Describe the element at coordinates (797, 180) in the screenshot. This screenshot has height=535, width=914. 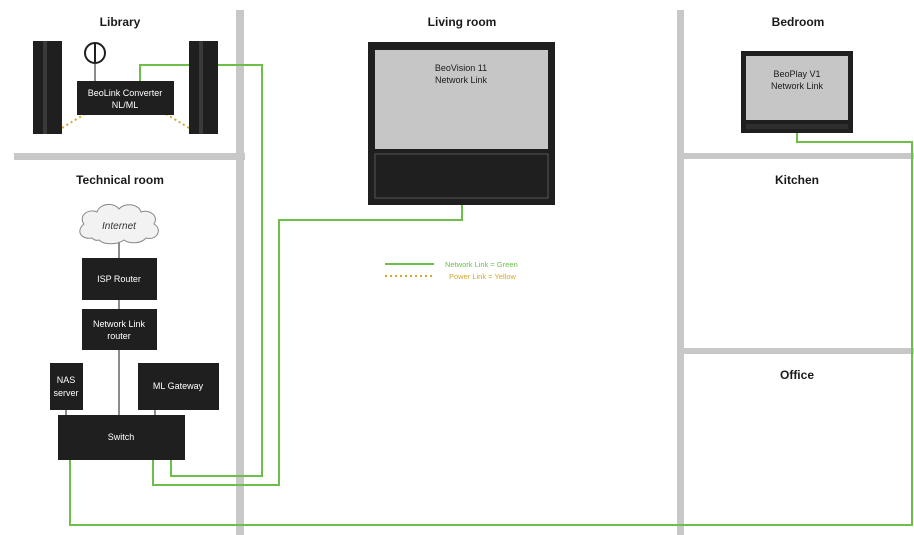
I see `room-title-kitchen: Kitchen` at that location.